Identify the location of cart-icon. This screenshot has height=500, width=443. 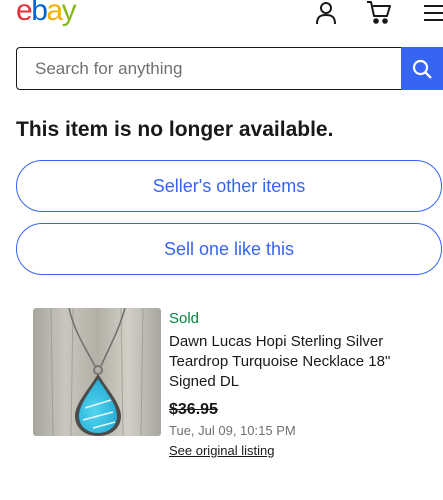
(379, 13).